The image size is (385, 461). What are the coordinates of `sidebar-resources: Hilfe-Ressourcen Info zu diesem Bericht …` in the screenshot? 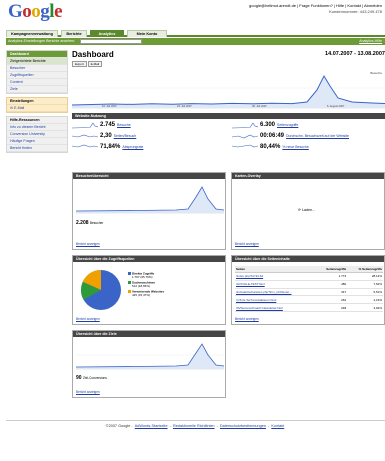 It's located at (37, 134).